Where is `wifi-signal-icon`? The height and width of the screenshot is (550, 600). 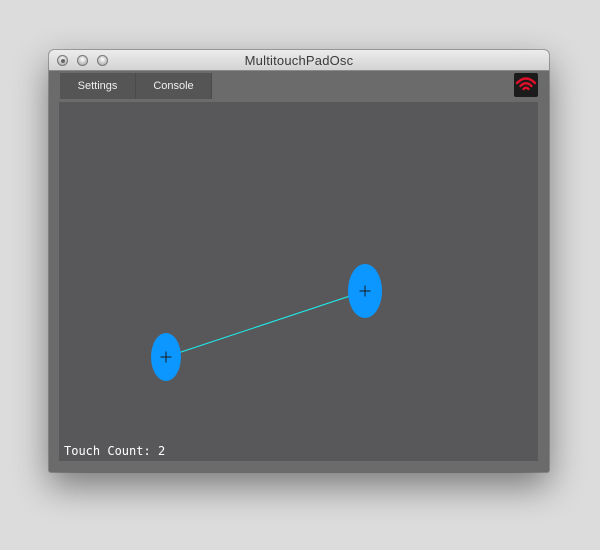 wifi-signal-icon is located at coordinates (526, 84).